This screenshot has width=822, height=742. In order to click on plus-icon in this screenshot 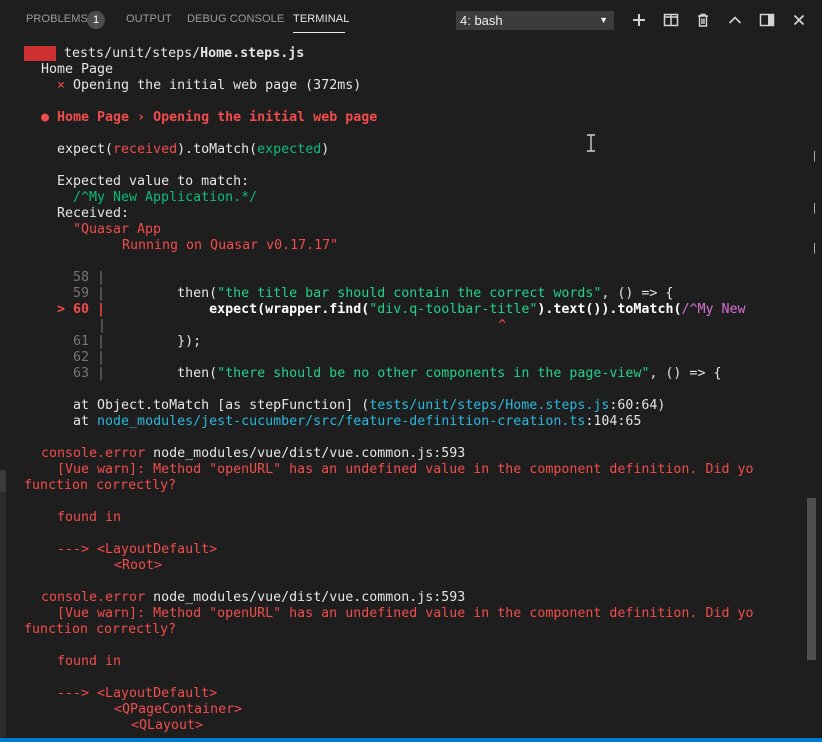, I will do `click(639, 20)`.